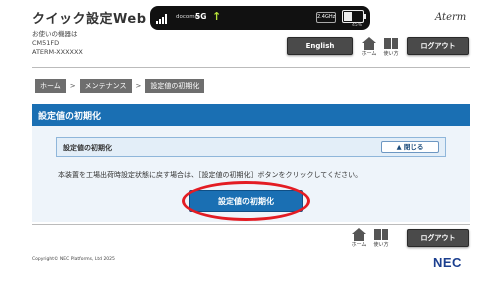  What do you see at coordinates (251, 67) in the screenshot?
I see `header-divider` at bounding box center [251, 67].